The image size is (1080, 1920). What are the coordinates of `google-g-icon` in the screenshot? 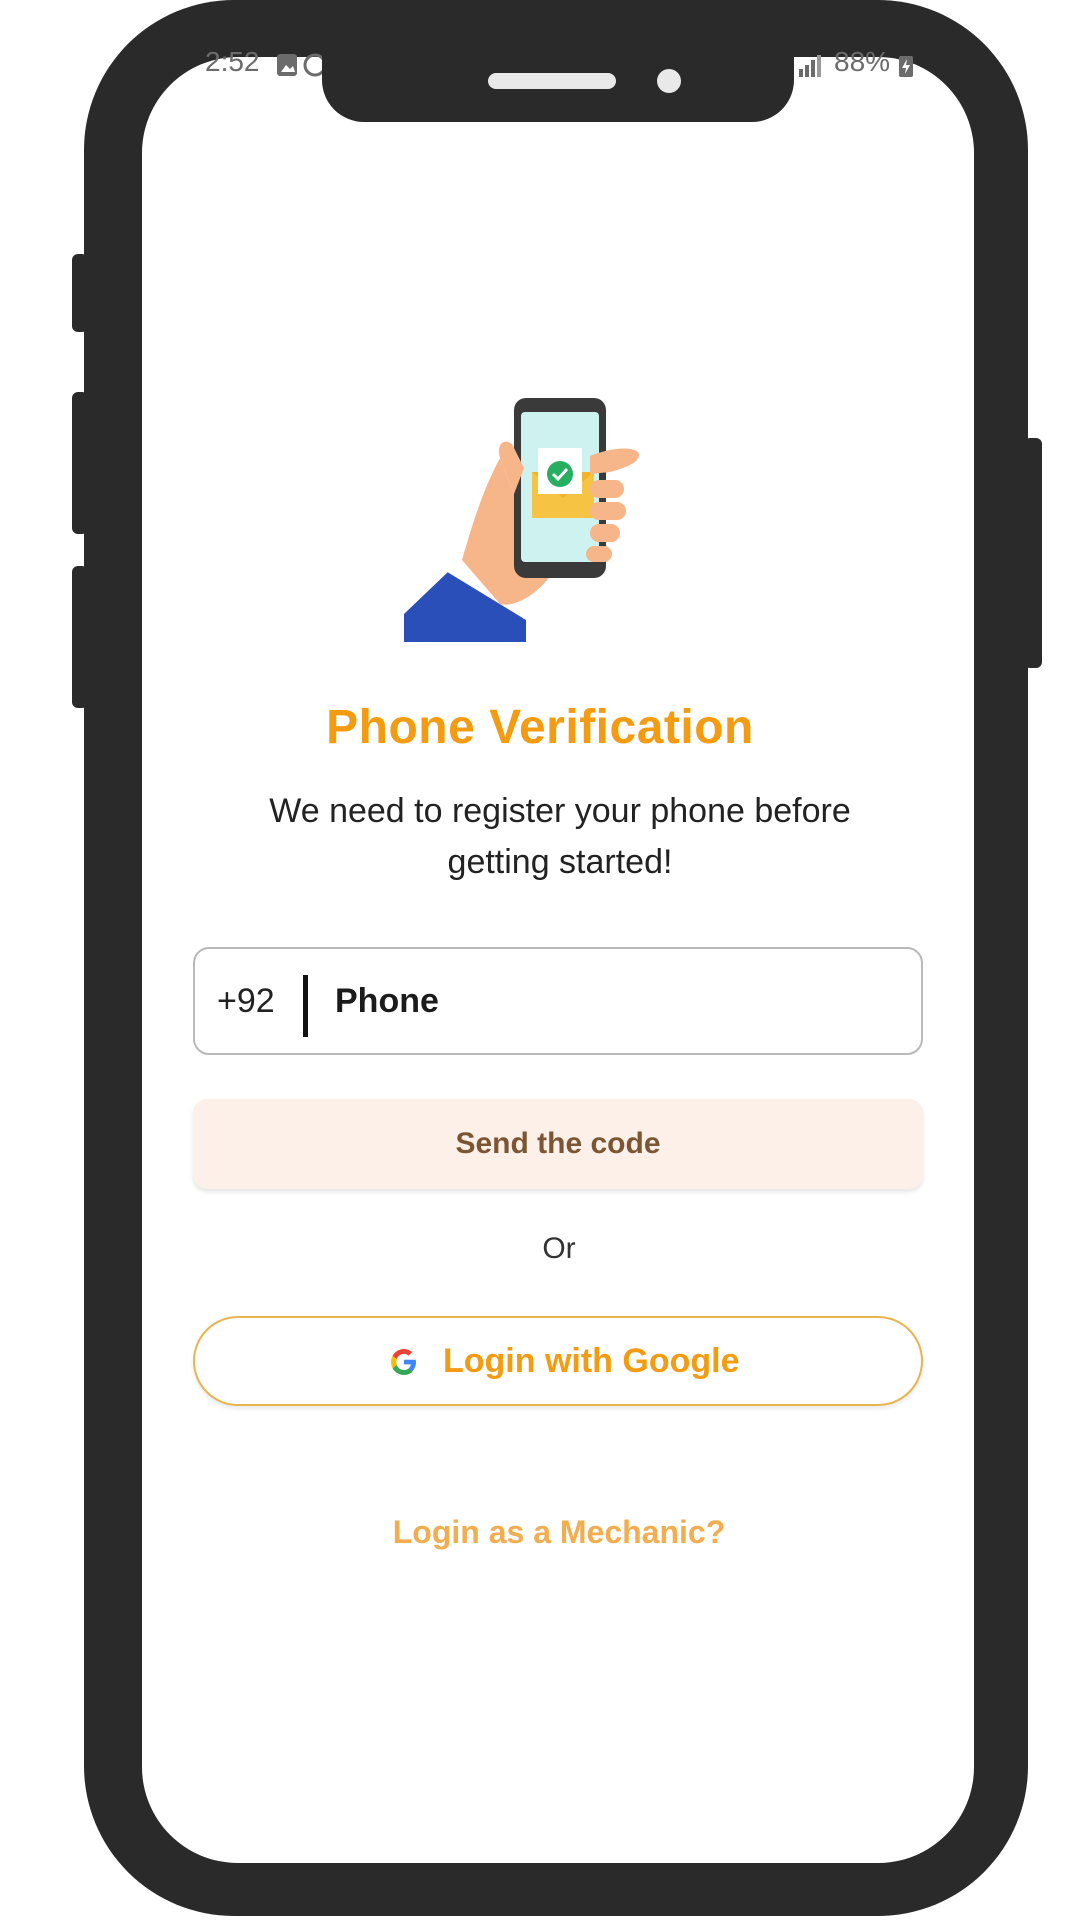 It's located at (403, 1362).